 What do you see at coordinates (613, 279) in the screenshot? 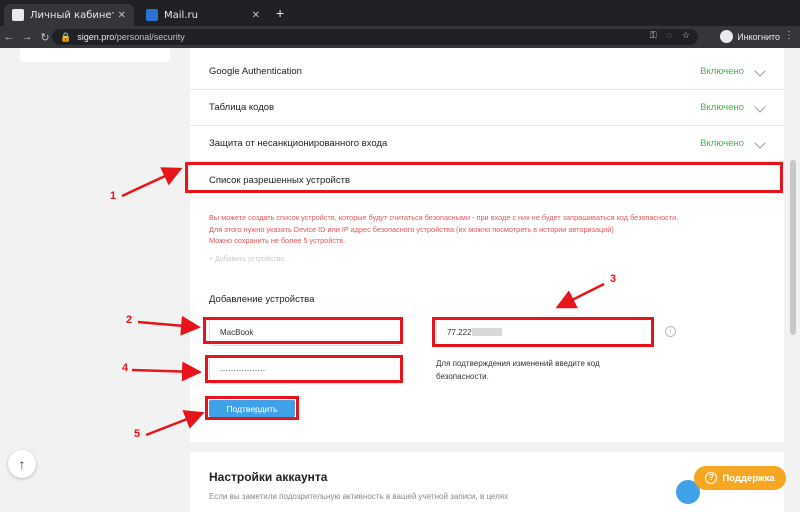
I see `annotation-number: 3` at bounding box center [613, 279].